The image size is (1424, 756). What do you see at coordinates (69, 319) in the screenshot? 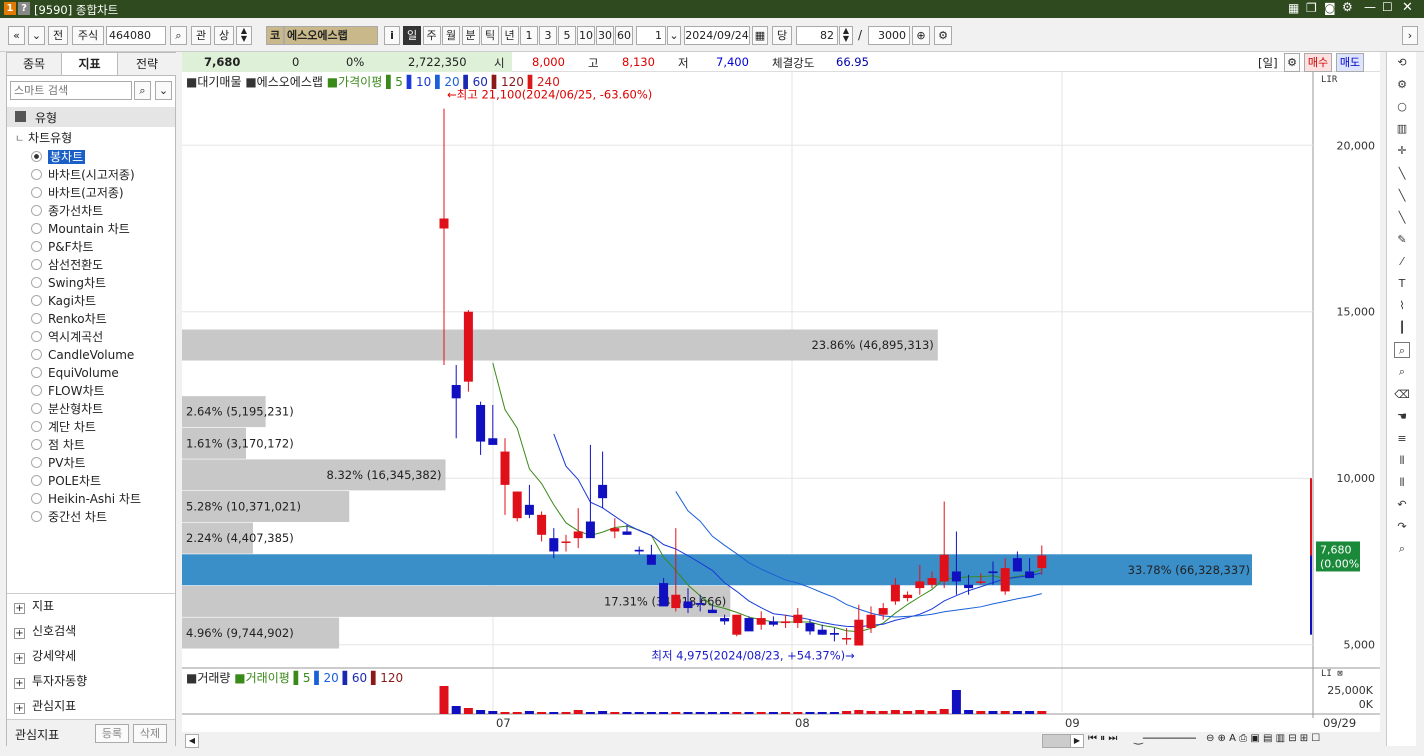
I see `chart-type-item: Renko차트` at bounding box center [69, 319].